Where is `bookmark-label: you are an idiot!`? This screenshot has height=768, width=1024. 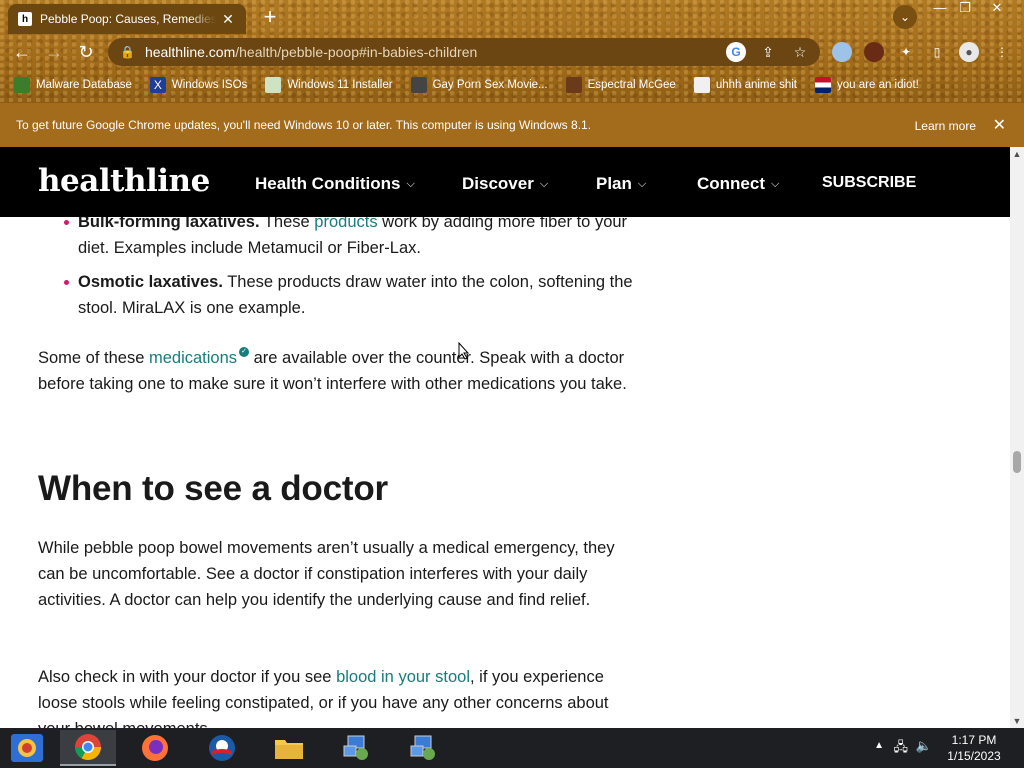
bookmark-label: you are an idiot! is located at coordinates (878, 85).